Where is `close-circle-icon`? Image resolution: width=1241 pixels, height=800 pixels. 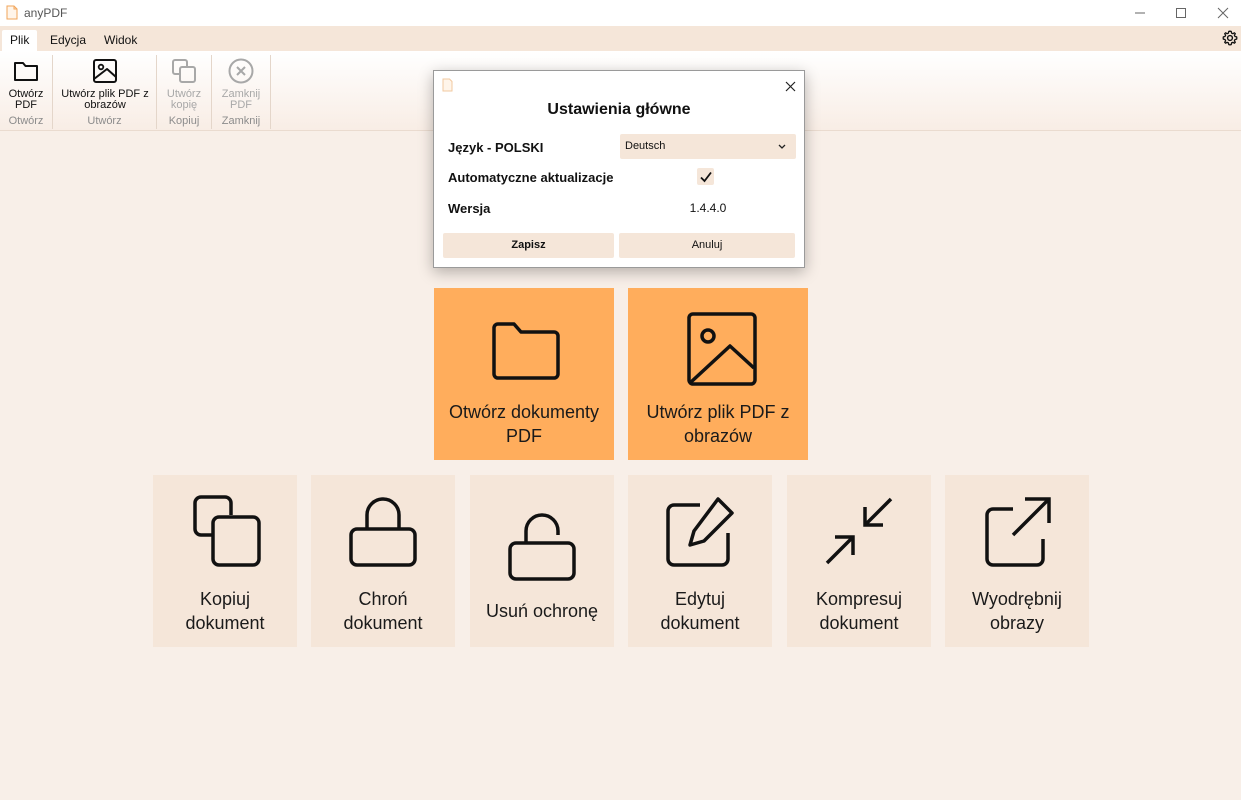
close-circle-icon is located at coordinates (241, 71).